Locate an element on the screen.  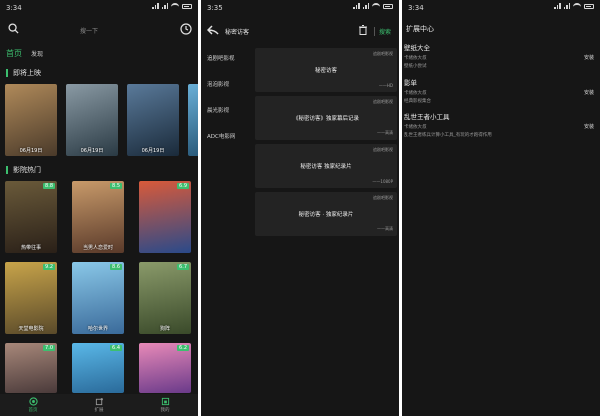
page-title: 扩展中心 is located at coordinates (420, 29).